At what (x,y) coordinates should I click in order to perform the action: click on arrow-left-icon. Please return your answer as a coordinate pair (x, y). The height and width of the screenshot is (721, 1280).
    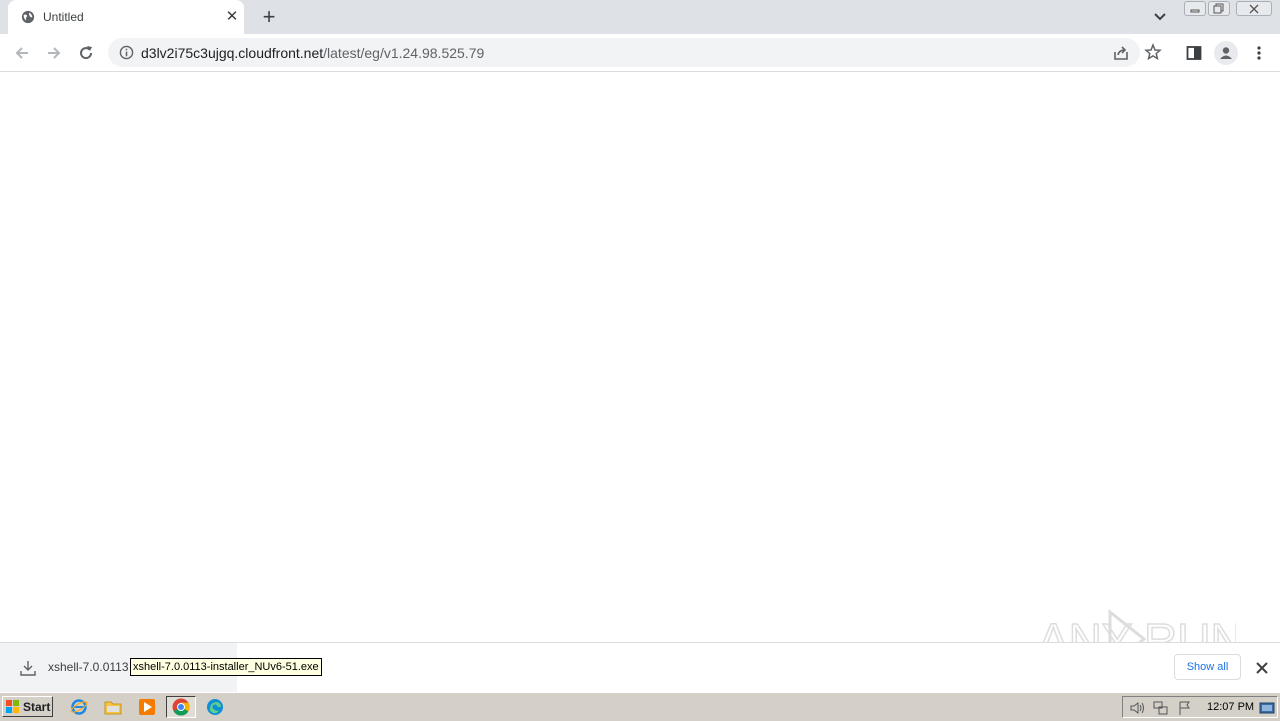
    Looking at the image, I should click on (21, 53).